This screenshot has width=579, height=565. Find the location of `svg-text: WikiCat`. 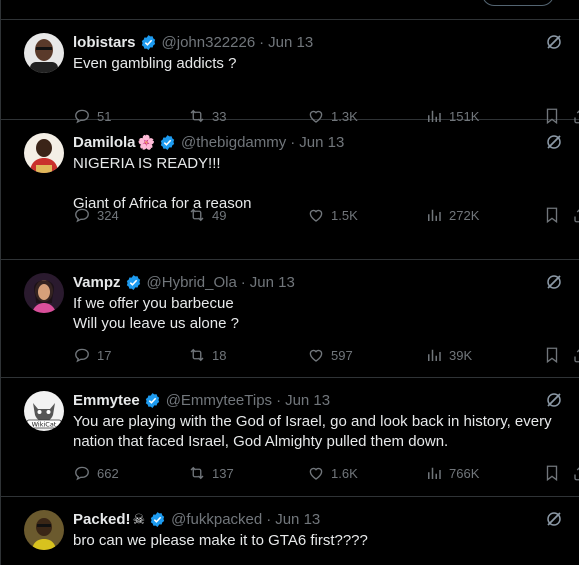

svg-text: WikiCat is located at coordinates (44, 425).